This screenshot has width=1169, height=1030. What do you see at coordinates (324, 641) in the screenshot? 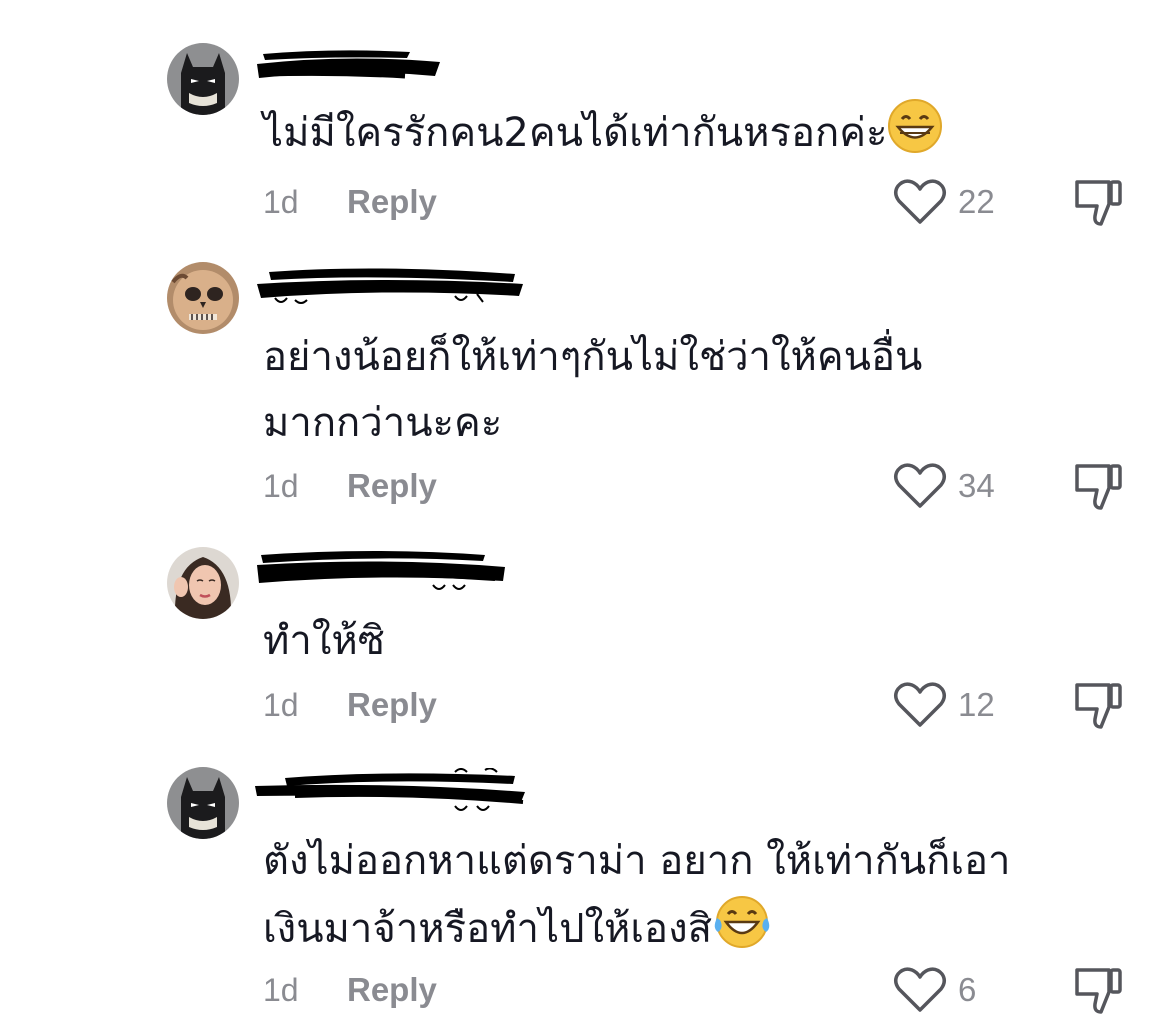
I see `comment-text-line: ทำให้ซิ` at bounding box center [324, 641].